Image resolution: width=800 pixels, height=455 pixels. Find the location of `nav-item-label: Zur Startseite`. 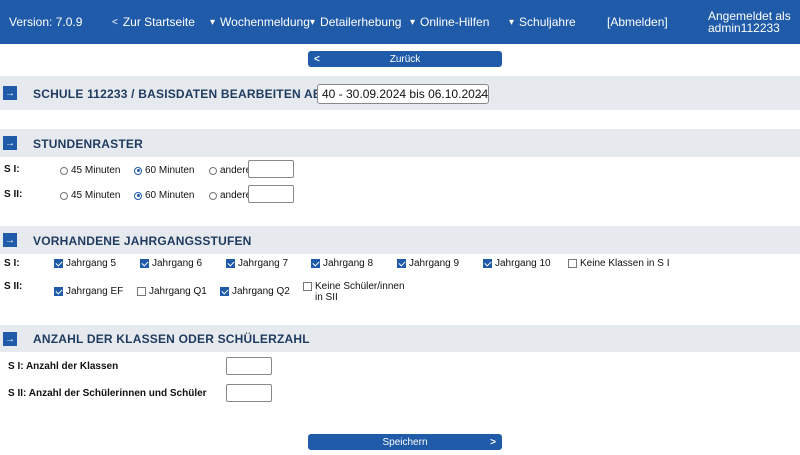

nav-item-label: Zur Startseite is located at coordinates (158, 22).